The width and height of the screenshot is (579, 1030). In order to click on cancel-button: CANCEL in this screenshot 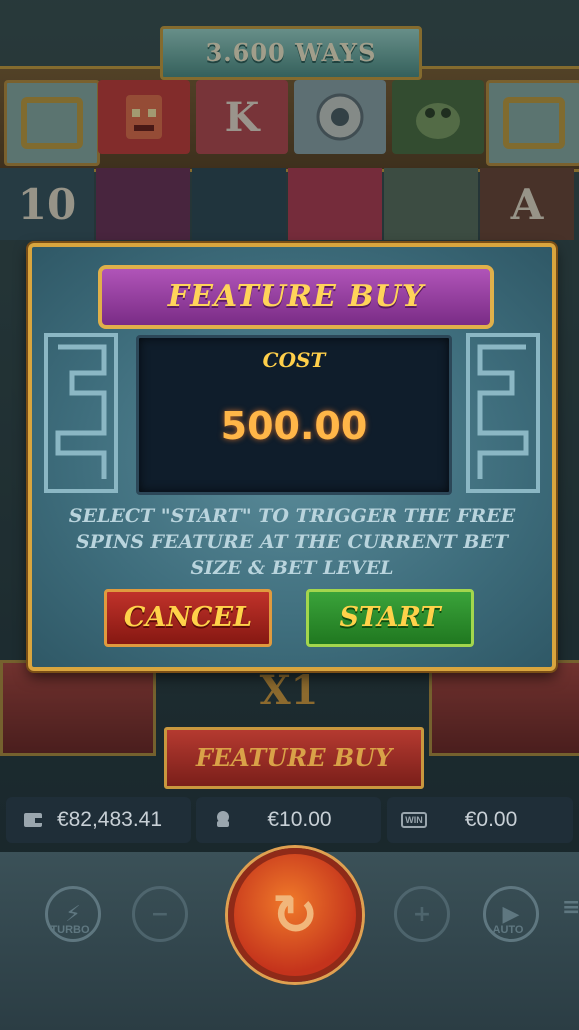, I will do `click(188, 618)`.